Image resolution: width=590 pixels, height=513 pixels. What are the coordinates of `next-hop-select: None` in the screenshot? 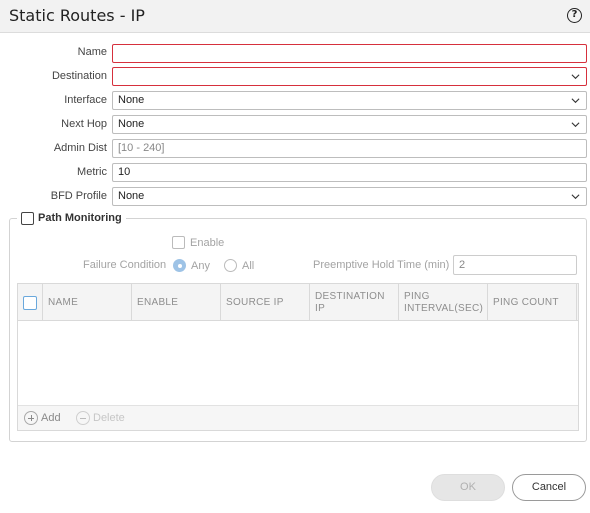 It's located at (349, 124).